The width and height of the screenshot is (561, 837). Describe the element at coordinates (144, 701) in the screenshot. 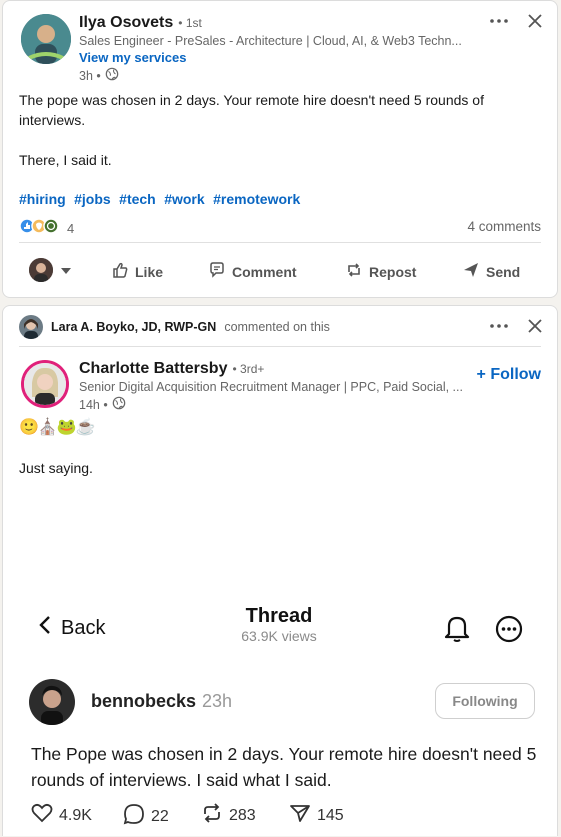

I see `thread-username: bennobecks` at that location.